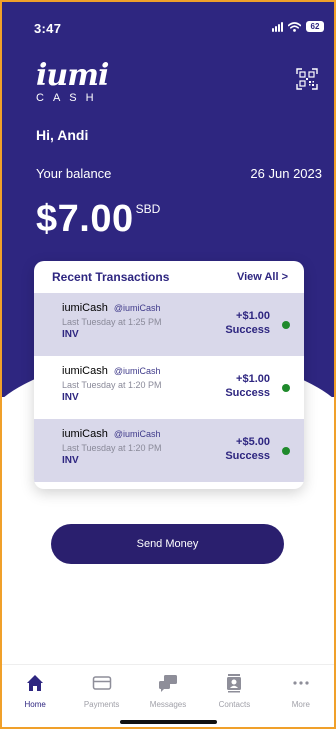 This screenshot has height=729, width=336. I want to click on tab-home: Home, so click(35, 689).